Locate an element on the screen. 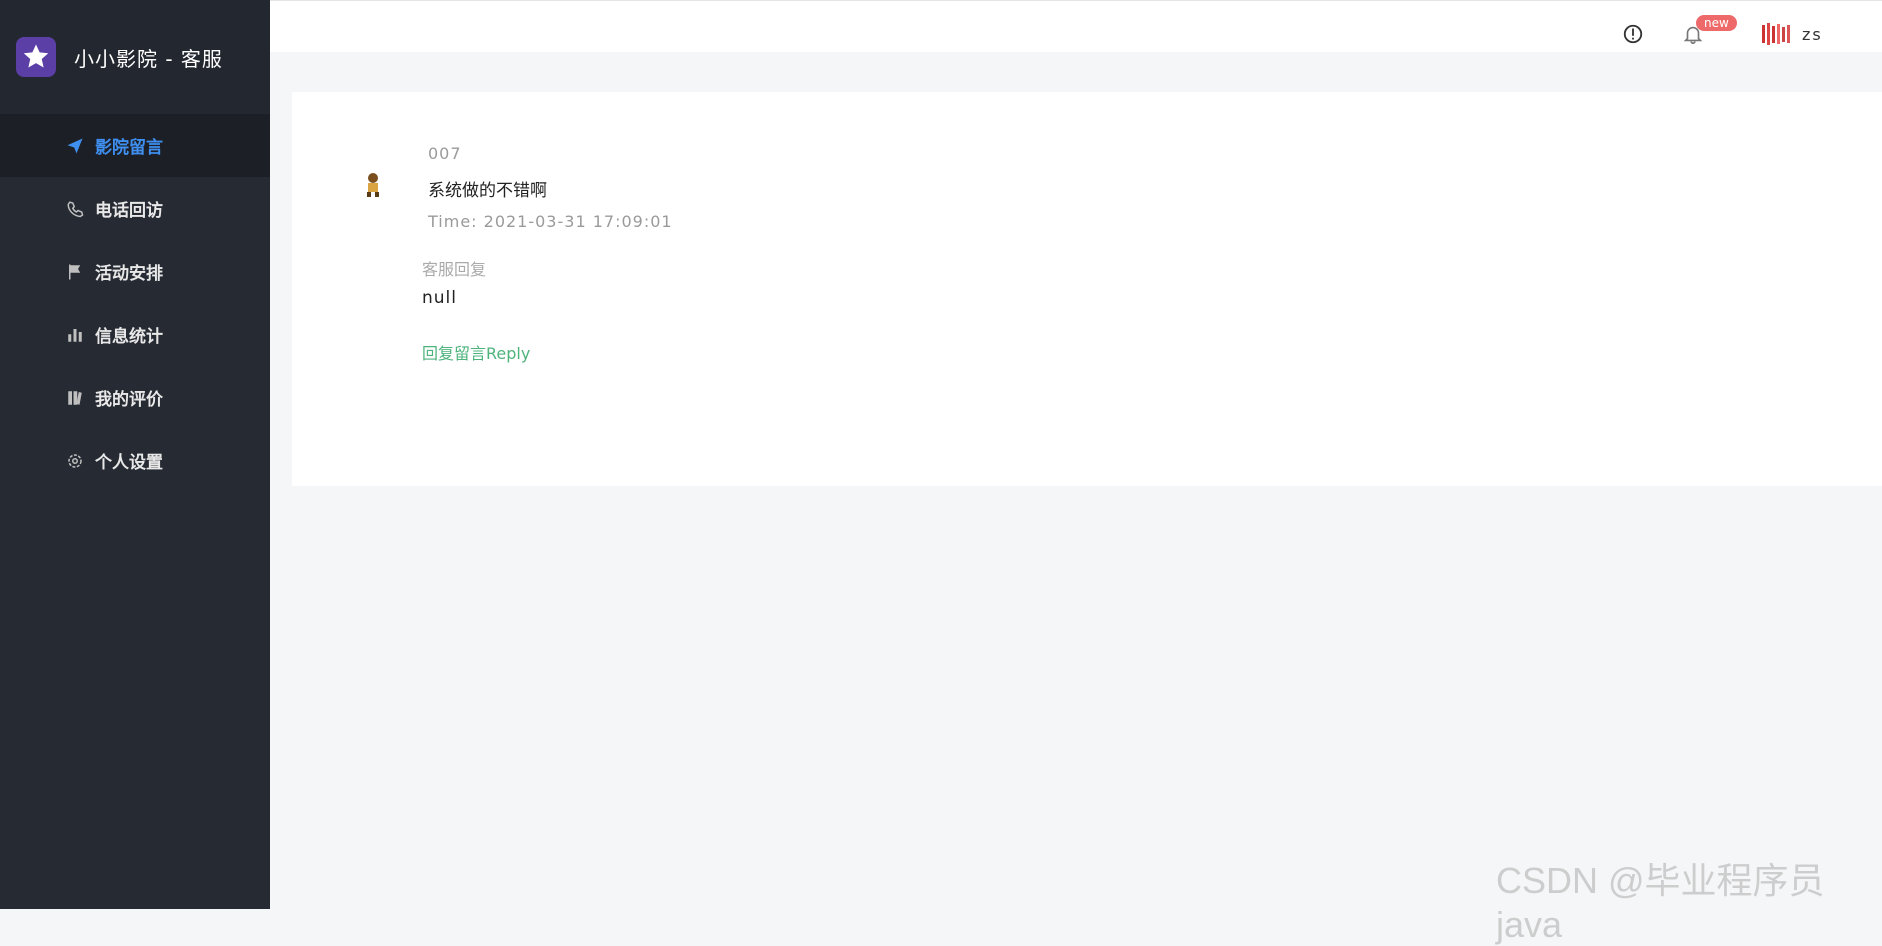 This screenshot has width=1882, height=946. sidebar-item-label: 信息统计 is located at coordinates (129, 337).